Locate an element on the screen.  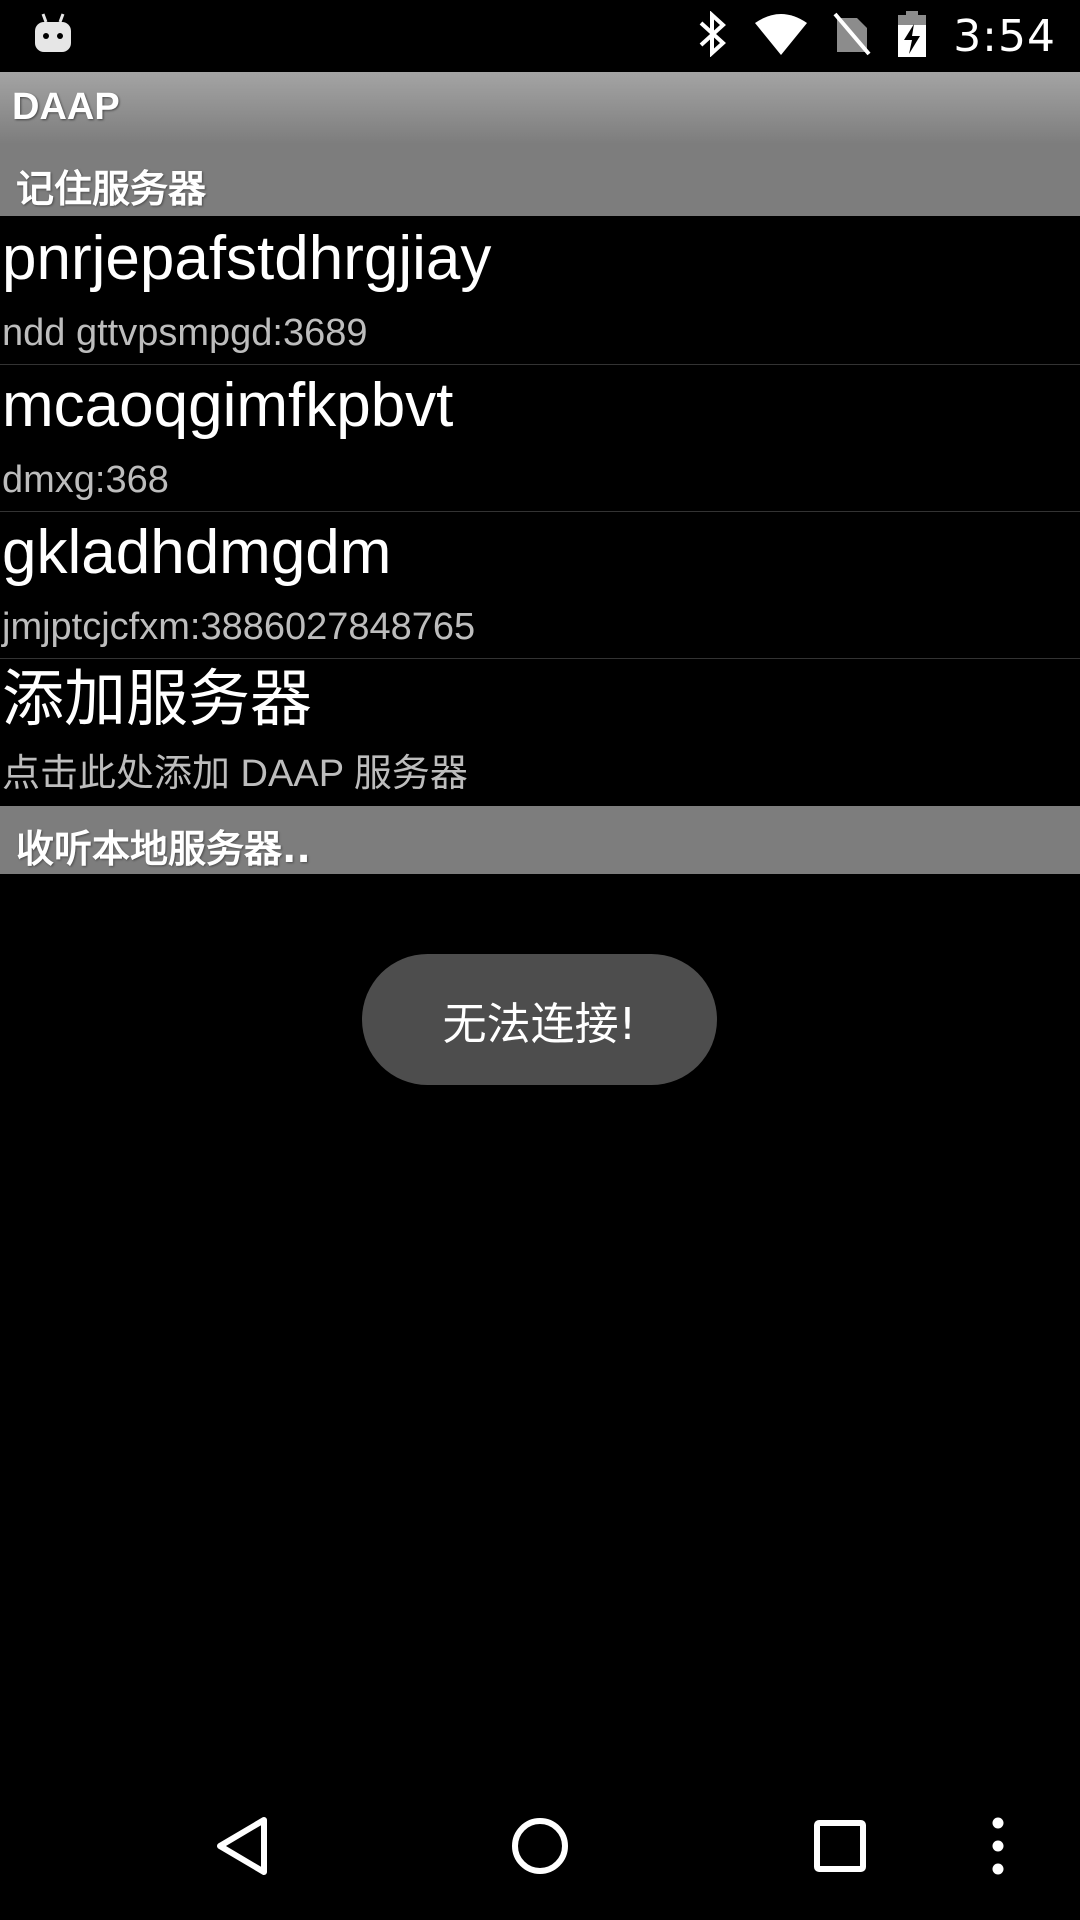
add-server-title: 添加服务器 is located at coordinates (157, 699).